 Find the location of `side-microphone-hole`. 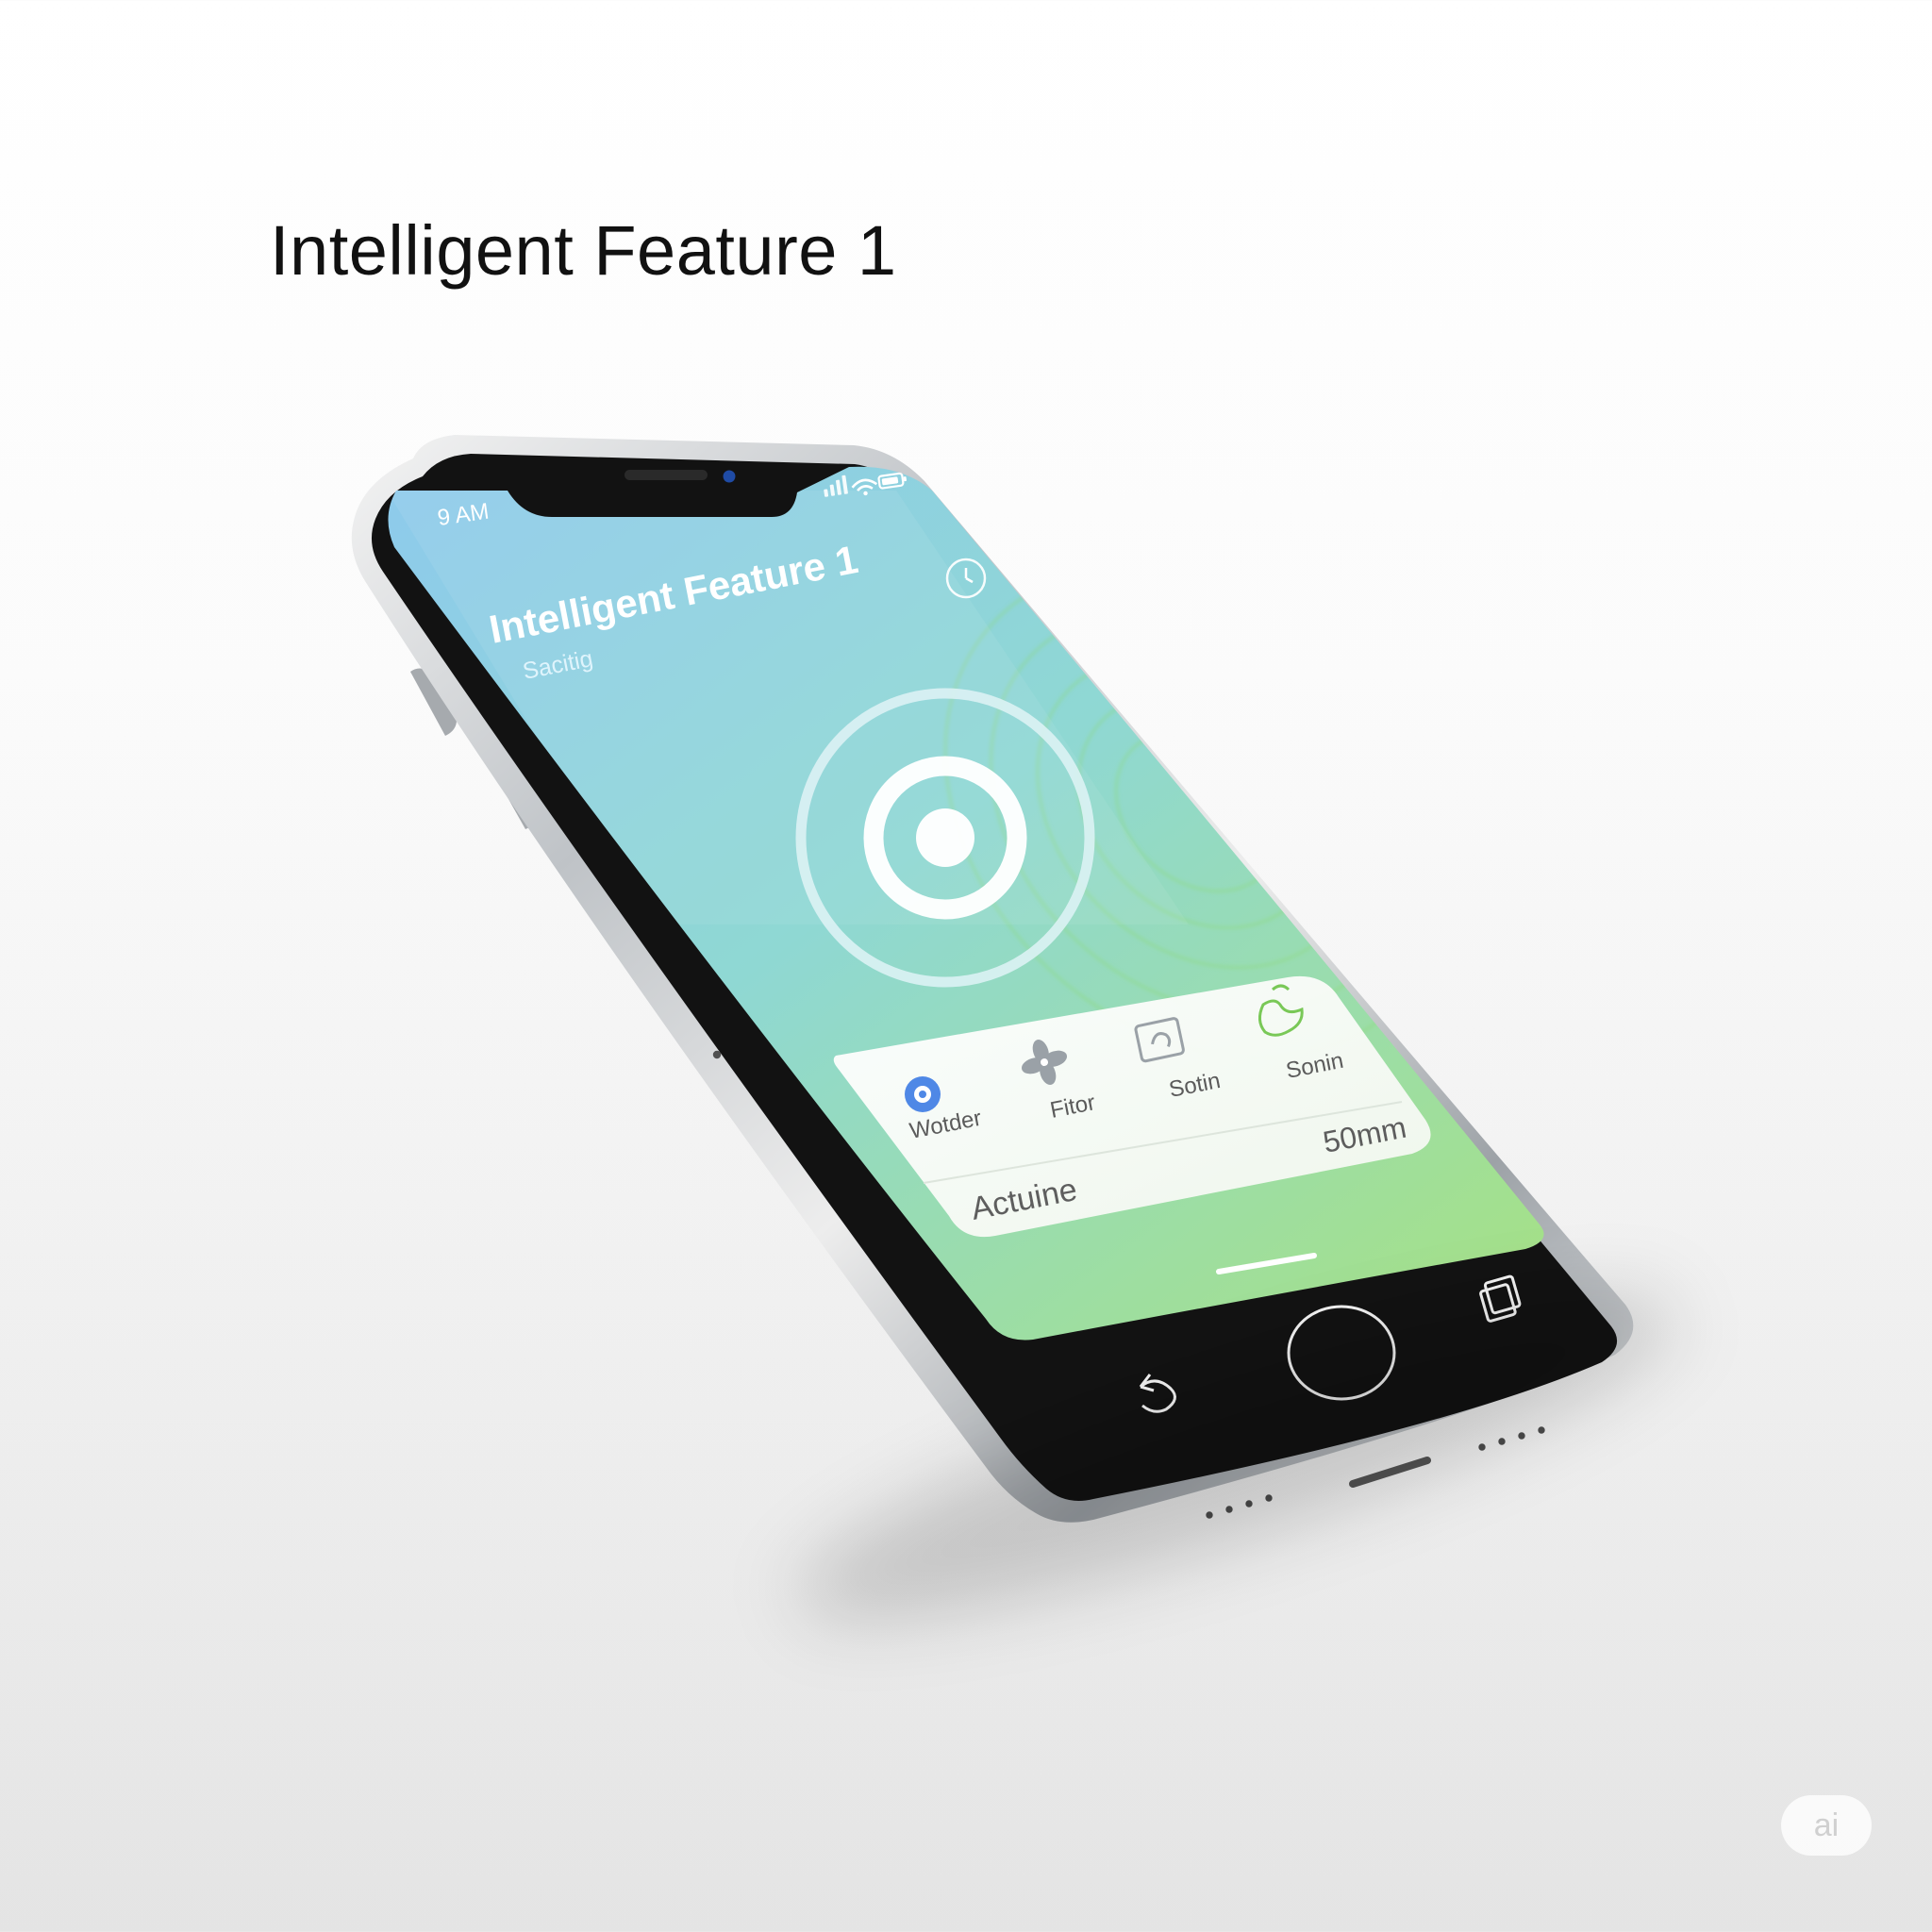

side-microphone-hole is located at coordinates (717, 1054).